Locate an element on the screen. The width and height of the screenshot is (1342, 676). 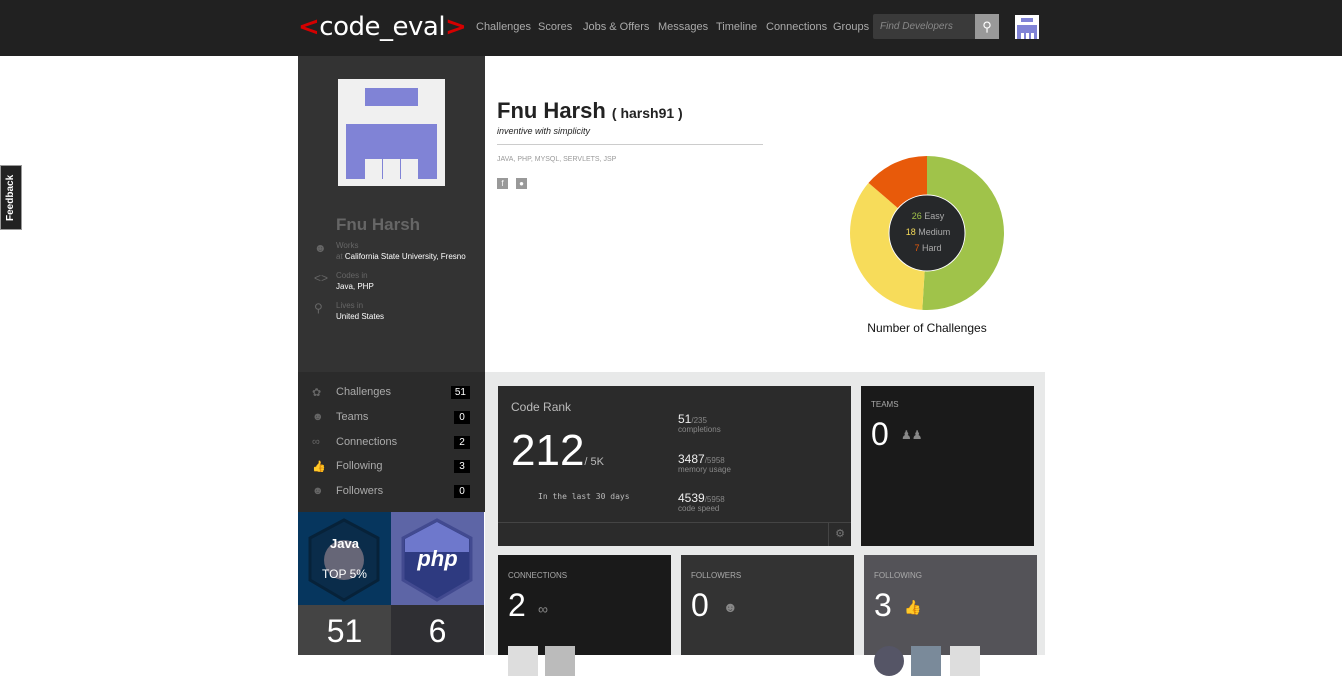
badge-rank: TOP 5% is located at coordinates (344, 574).